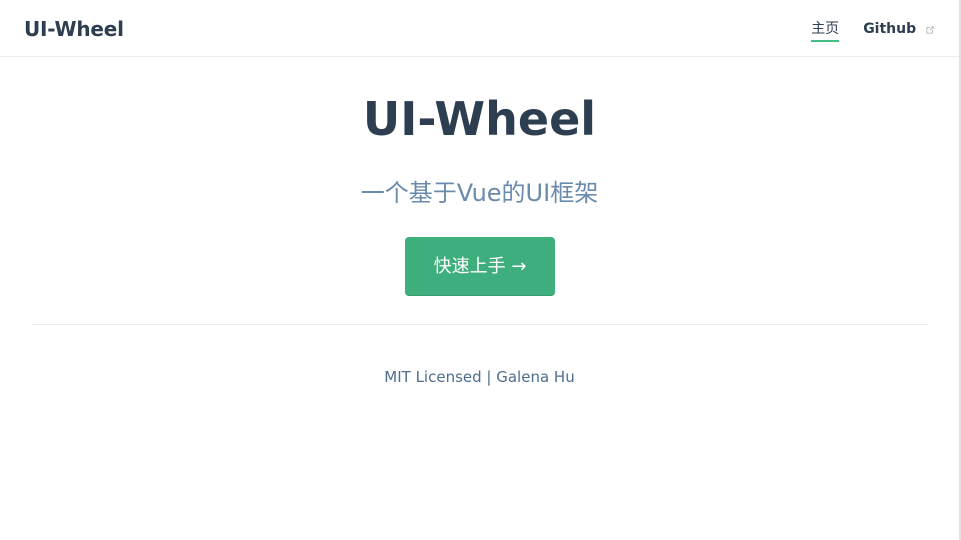 The image size is (961, 540). I want to click on nav-item-home: 主页, so click(825, 30).